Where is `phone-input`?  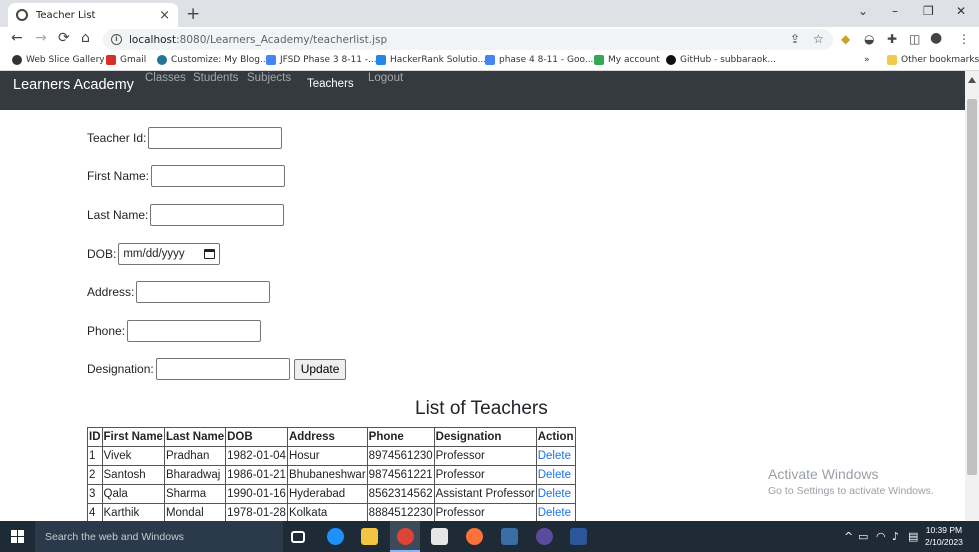
phone-input is located at coordinates (194, 331).